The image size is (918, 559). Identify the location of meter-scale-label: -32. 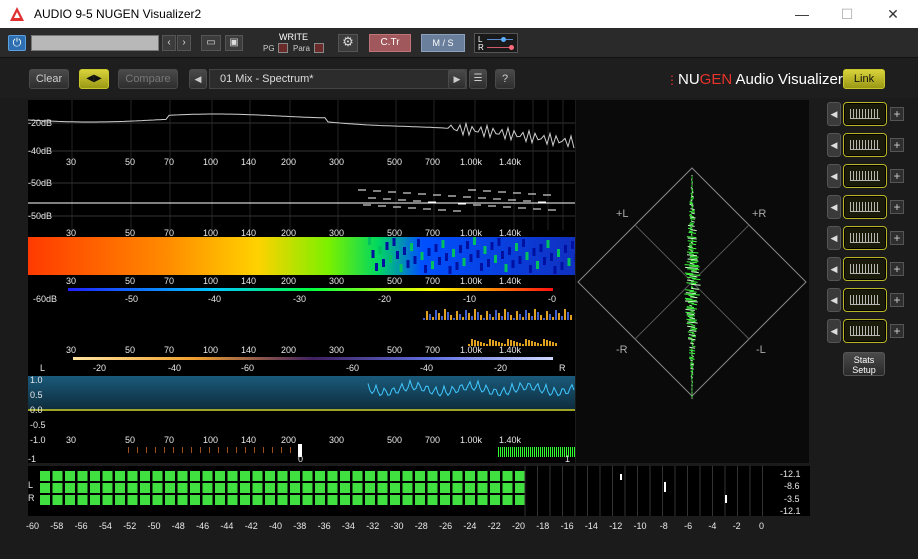
(372, 526).